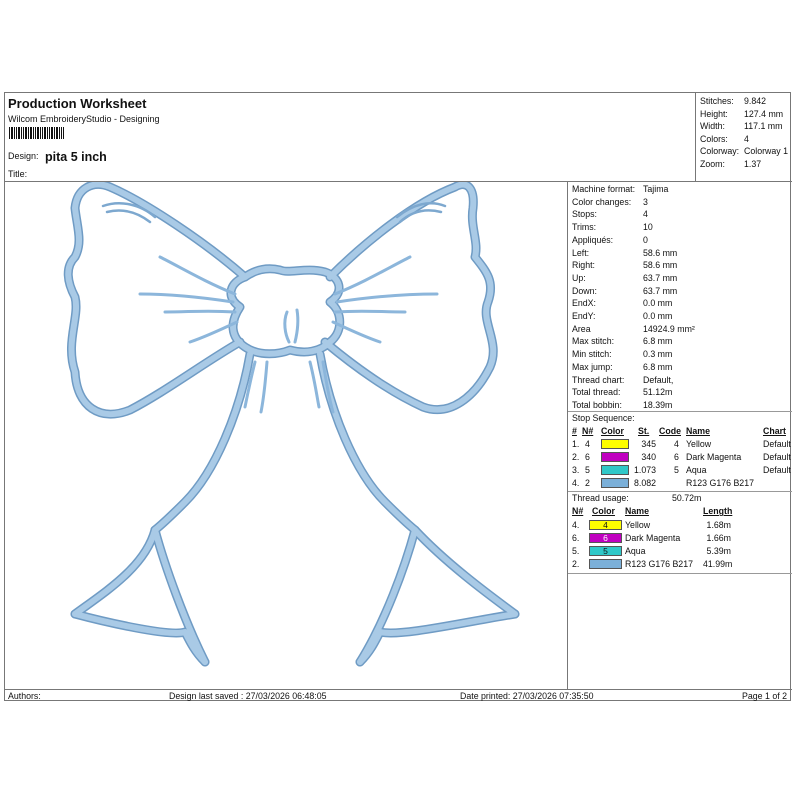  I want to click on info-row: EndY: 0.0 mm, so click(682, 316).